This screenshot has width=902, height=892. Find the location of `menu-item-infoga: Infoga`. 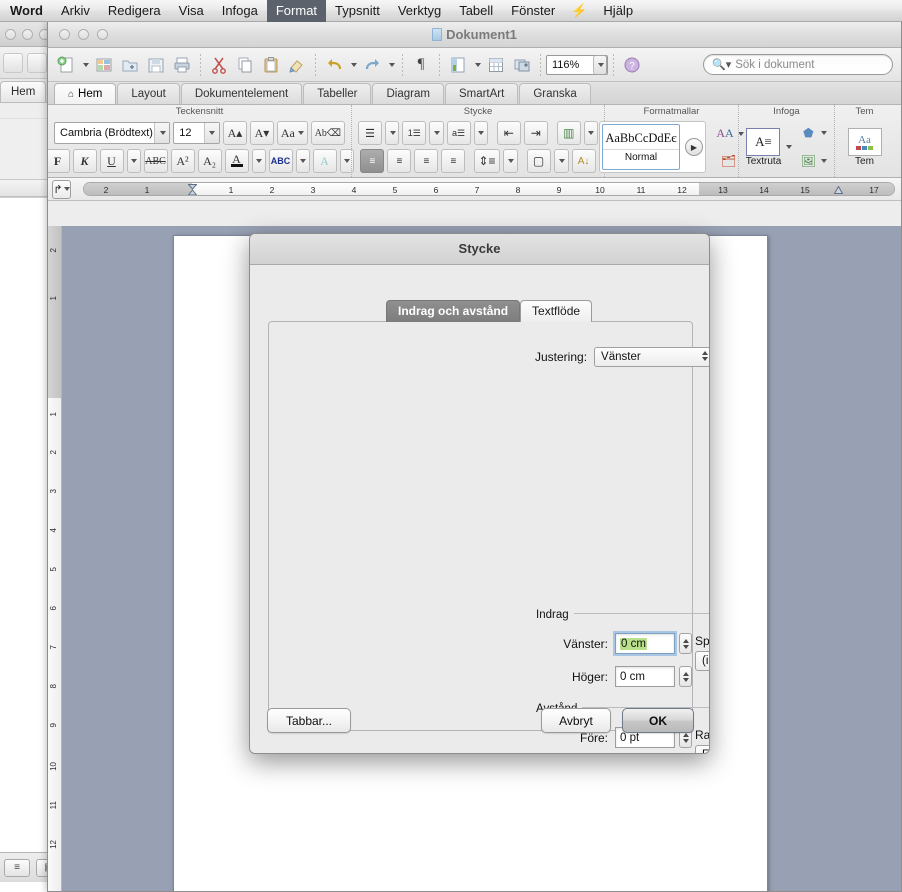

menu-item-infoga: Infoga is located at coordinates (240, 11).